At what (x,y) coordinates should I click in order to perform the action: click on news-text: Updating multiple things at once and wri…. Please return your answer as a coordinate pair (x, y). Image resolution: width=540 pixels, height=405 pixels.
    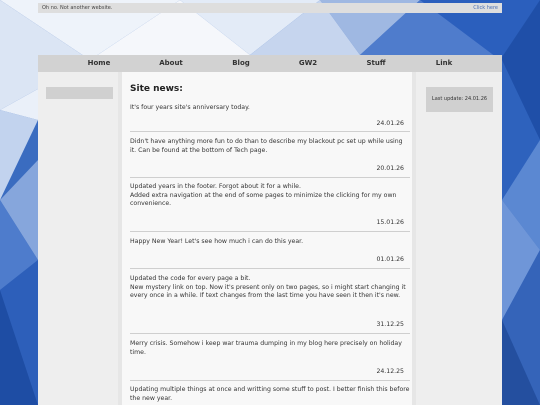
    Looking at the image, I should click on (270, 394).